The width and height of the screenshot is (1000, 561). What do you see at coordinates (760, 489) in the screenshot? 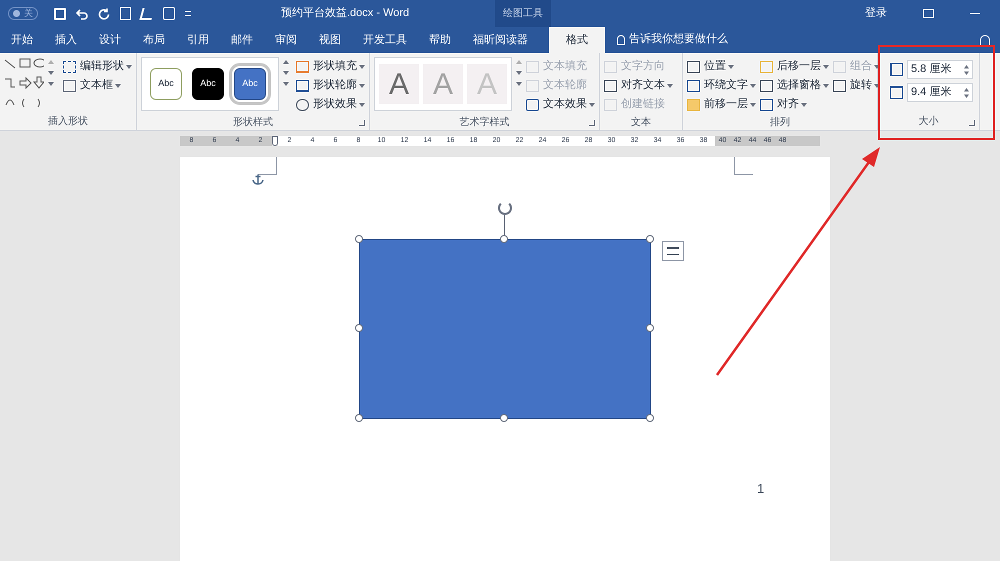
I see `page-number: 1` at bounding box center [760, 489].